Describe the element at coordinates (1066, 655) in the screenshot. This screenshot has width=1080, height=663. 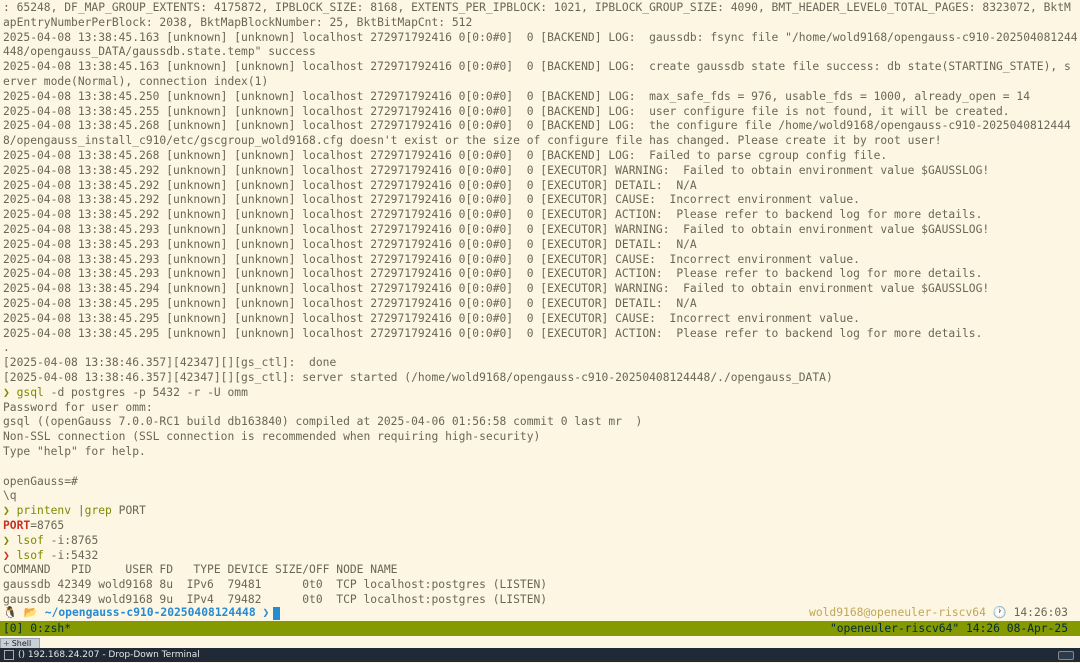
I see `taskbar-toggle-icon` at that location.